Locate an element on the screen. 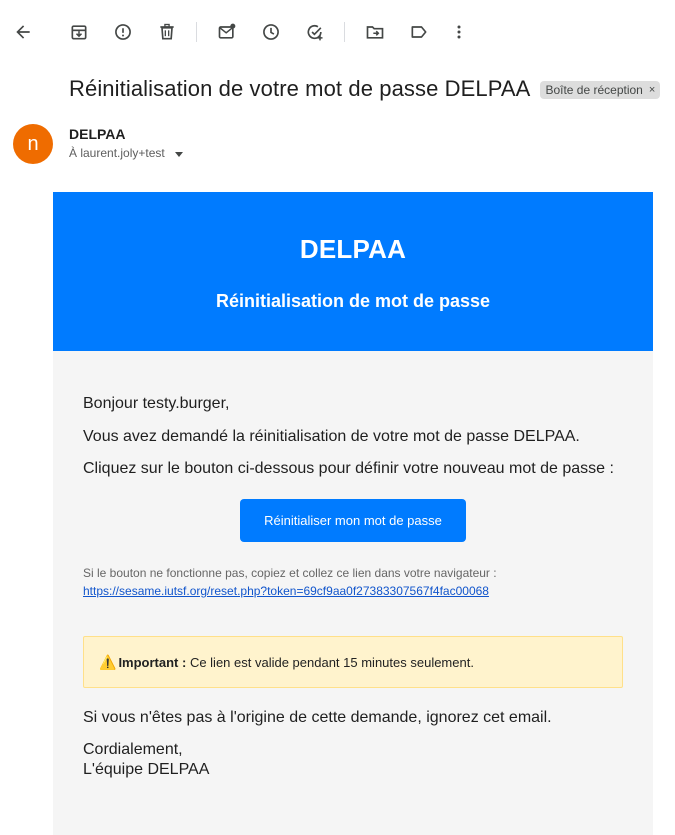 The height and width of the screenshot is (835, 675). more-vert-icon is located at coordinates (459, 32).